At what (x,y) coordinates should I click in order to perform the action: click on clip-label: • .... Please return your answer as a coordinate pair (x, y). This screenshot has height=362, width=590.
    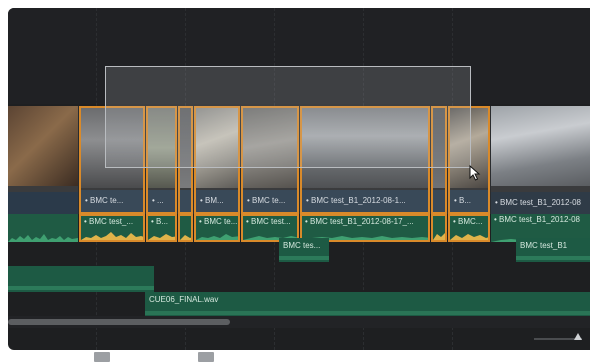
    Looking at the image, I should click on (161, 201).